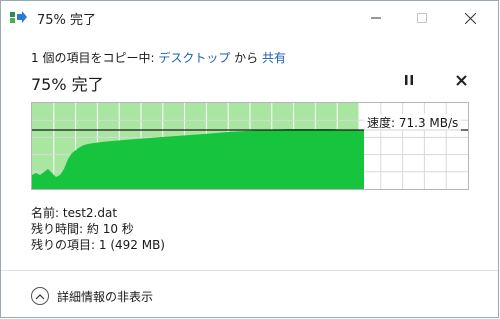 This screenshot has width=500, height=319. Describe the element at coordinates (90, 213) in the screenshot. I see `name-value: test2.dat` at that location.